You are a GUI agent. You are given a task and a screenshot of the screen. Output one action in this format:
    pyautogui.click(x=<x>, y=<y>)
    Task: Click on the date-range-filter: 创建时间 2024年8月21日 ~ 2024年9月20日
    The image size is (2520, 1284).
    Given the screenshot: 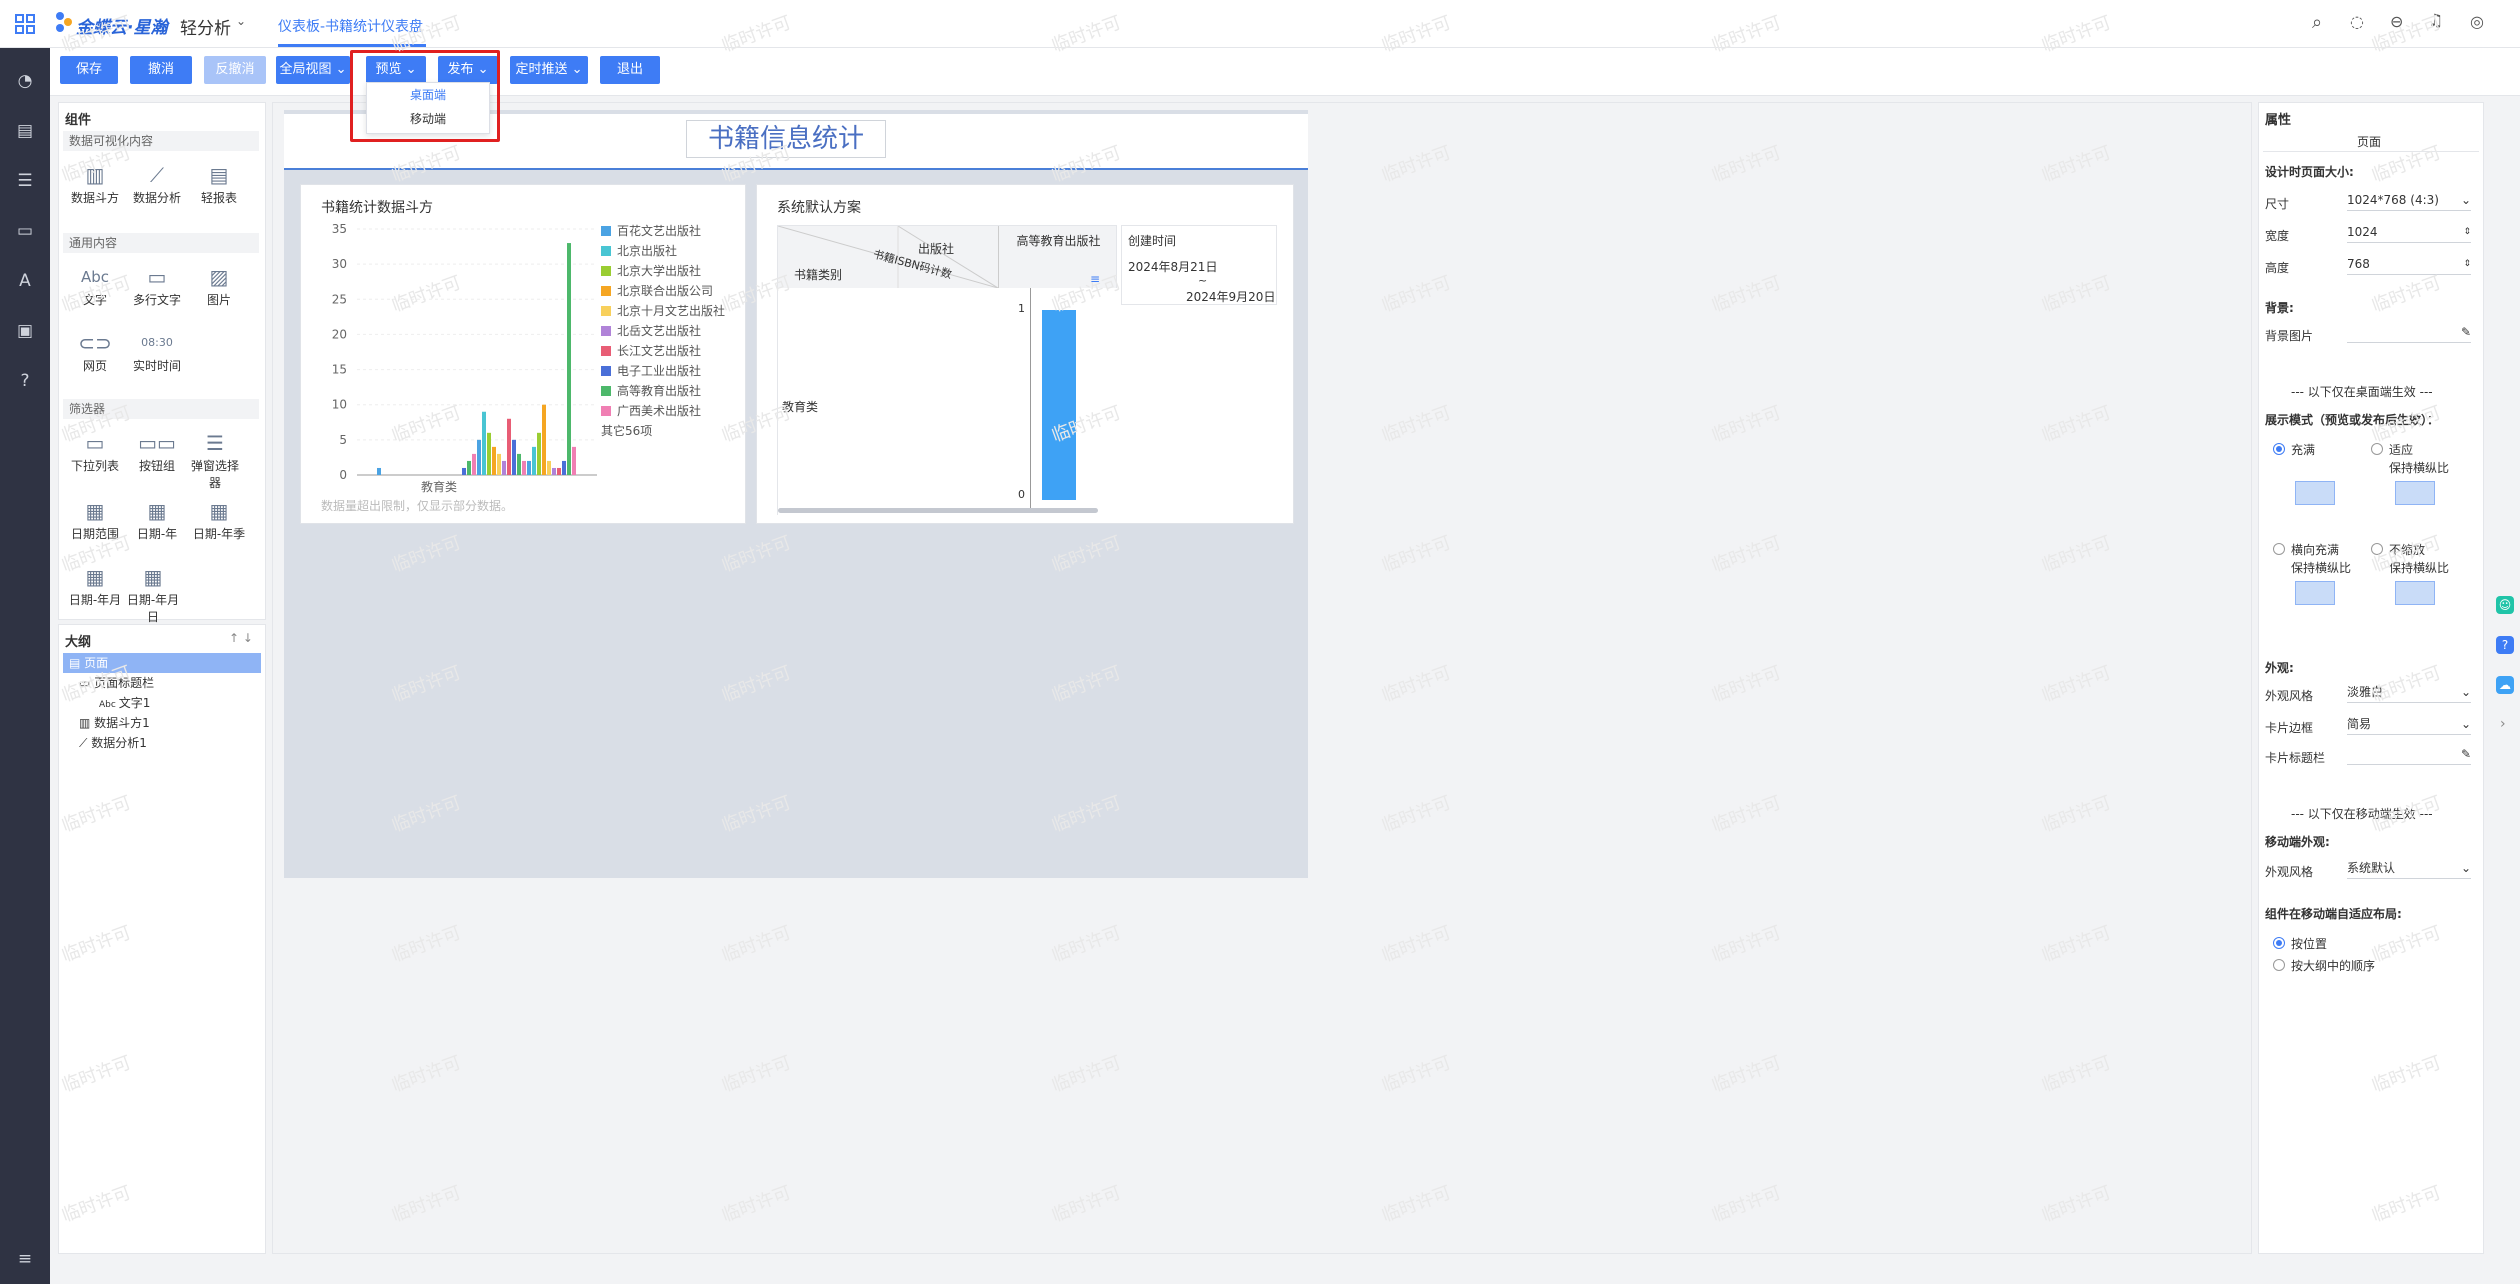 What is the action you would take?
    pyautogui.click(x=1199, y=265)
    